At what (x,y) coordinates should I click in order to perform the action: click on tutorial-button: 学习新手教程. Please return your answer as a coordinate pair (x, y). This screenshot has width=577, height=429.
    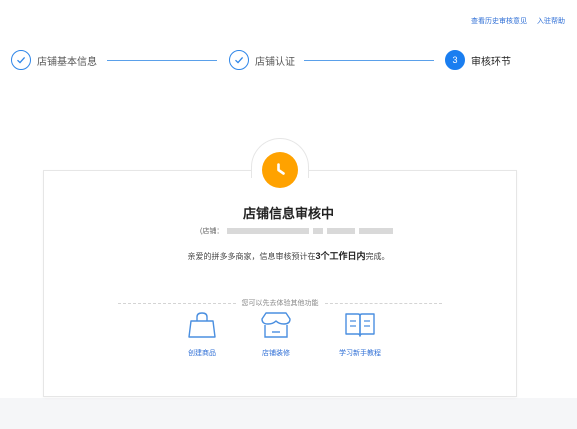
    Looking at the image, I should click on (360, 334).